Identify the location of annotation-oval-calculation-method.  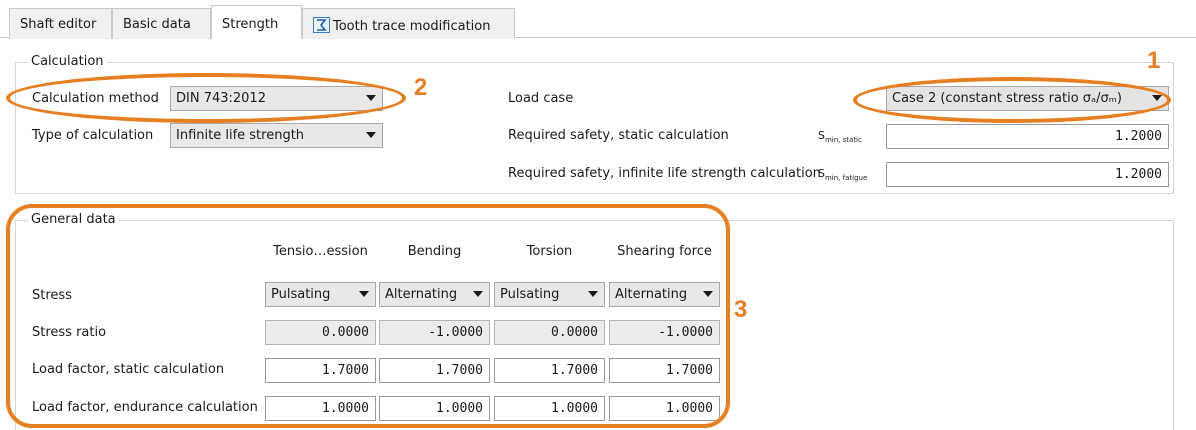
(206, 98).